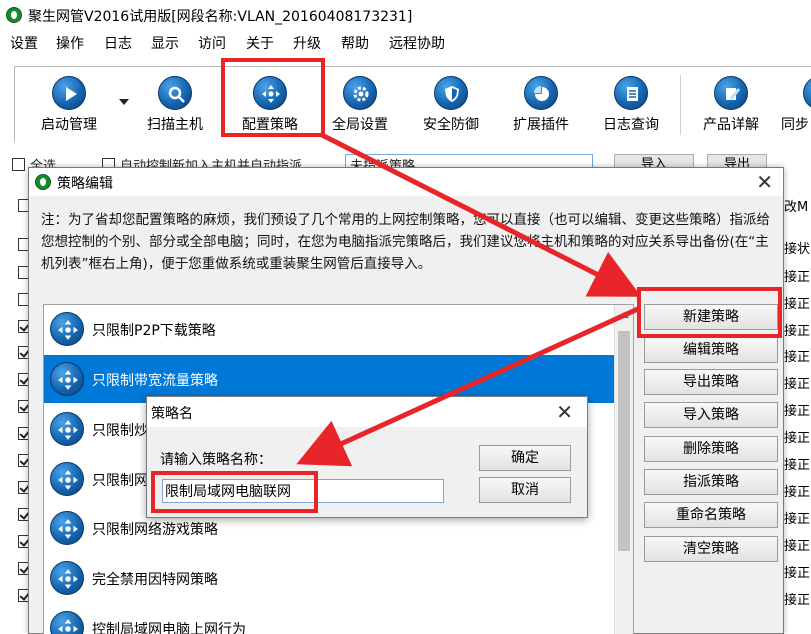 This screenshot has height=634, width=811. I want to click on arrow-to-name-input, so click(469, 386).